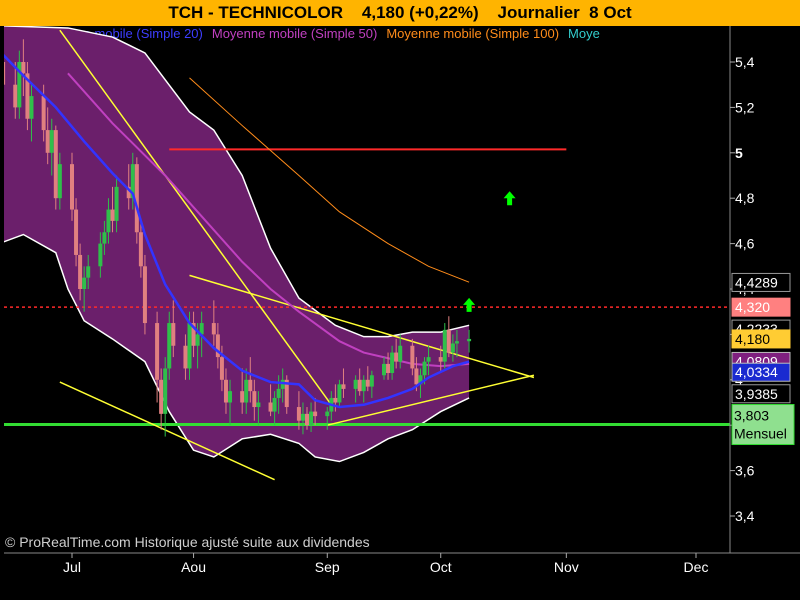 The height and width of the screenshot is (600, 800). Describe the element at coordinates (745, 198) in the screenshot. I see `y-tick-label: 4,8` at that location.